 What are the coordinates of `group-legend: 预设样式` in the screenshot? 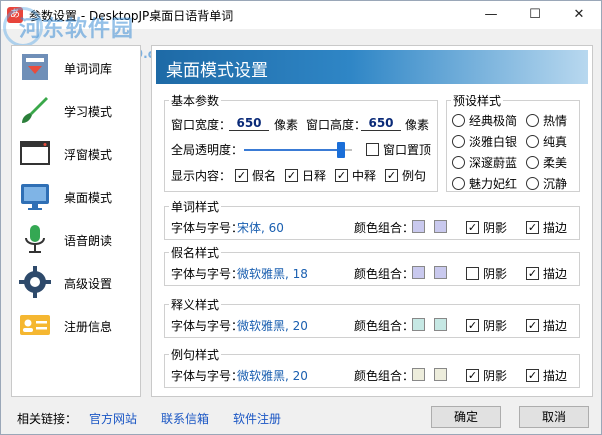 It's located at (477, 101).